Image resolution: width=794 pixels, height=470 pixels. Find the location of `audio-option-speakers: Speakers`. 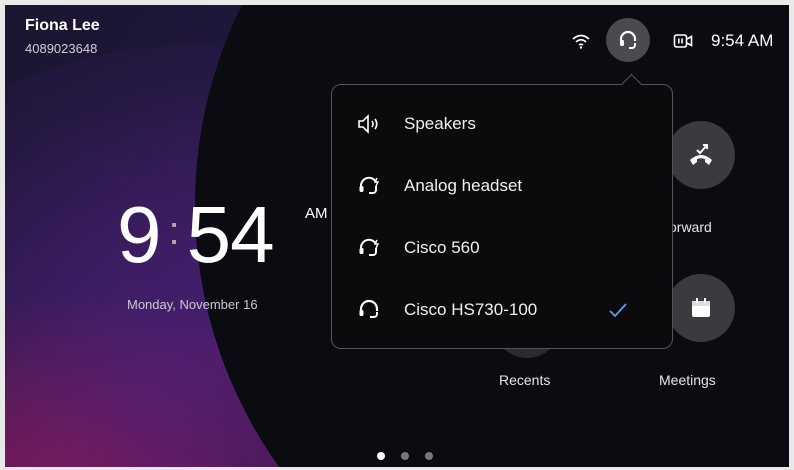

audio-option-speakers: Speakers is located at coordinates (502, 124).